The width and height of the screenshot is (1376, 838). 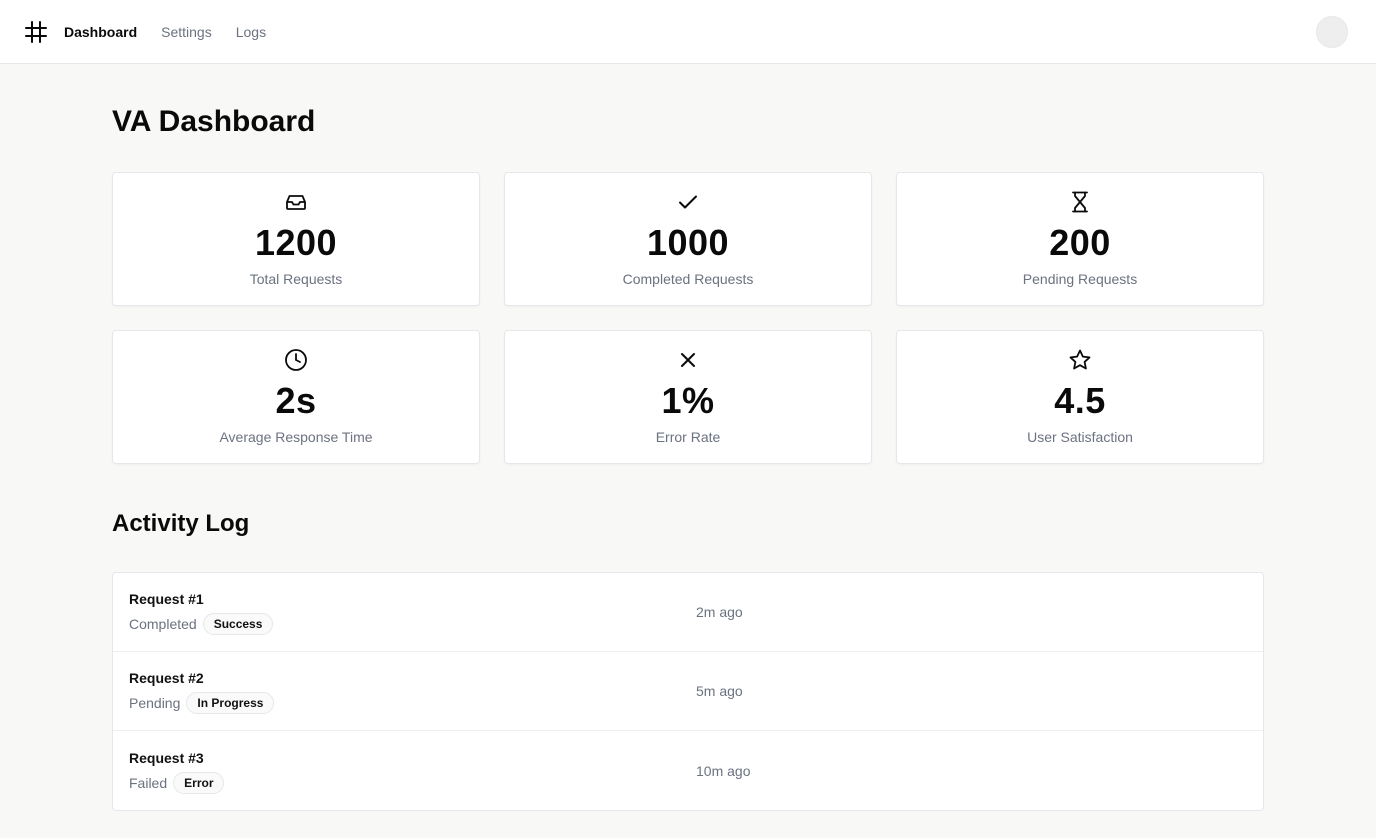 I want to click on request-status: Pending, so click(x=155, y=703).